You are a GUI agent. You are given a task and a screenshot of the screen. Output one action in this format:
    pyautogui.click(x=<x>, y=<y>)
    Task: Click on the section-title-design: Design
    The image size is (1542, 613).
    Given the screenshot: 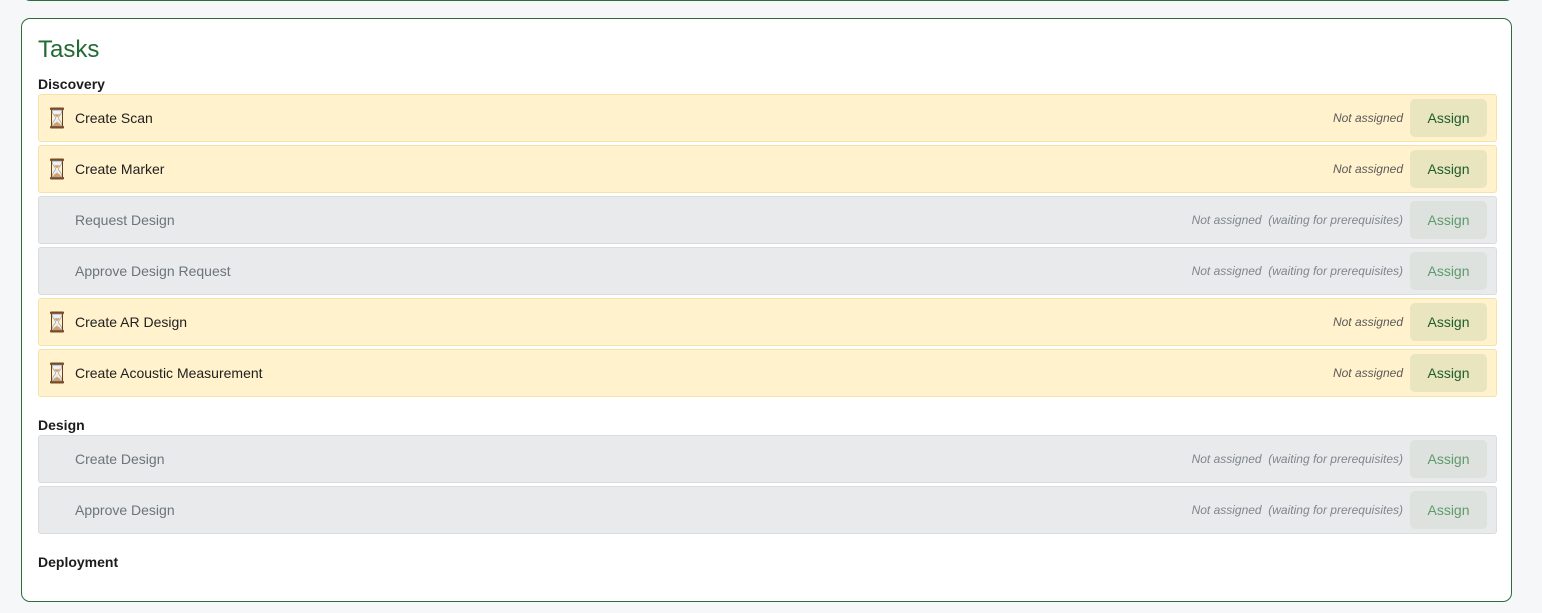 What is the action you would take?
    pyautogui.click(x=61, y=425)
    